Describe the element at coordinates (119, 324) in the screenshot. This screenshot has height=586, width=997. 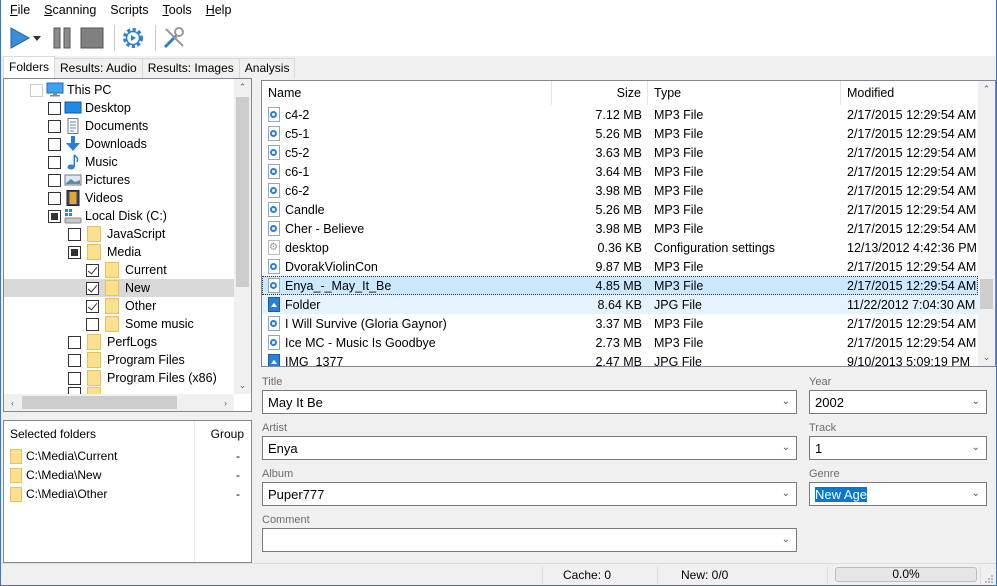
I see `tree-item: Some music` at that location.